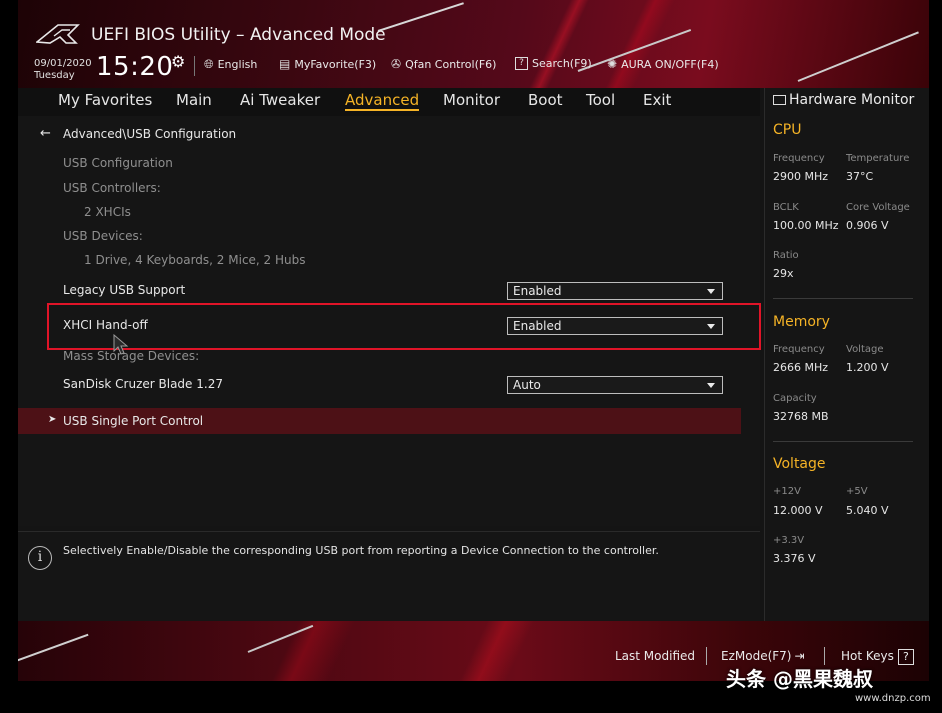  What do you see at coordinates (562, 63) in the screenshot?
I see `search-label: Search(F9)` at bounding box center [562, 63].